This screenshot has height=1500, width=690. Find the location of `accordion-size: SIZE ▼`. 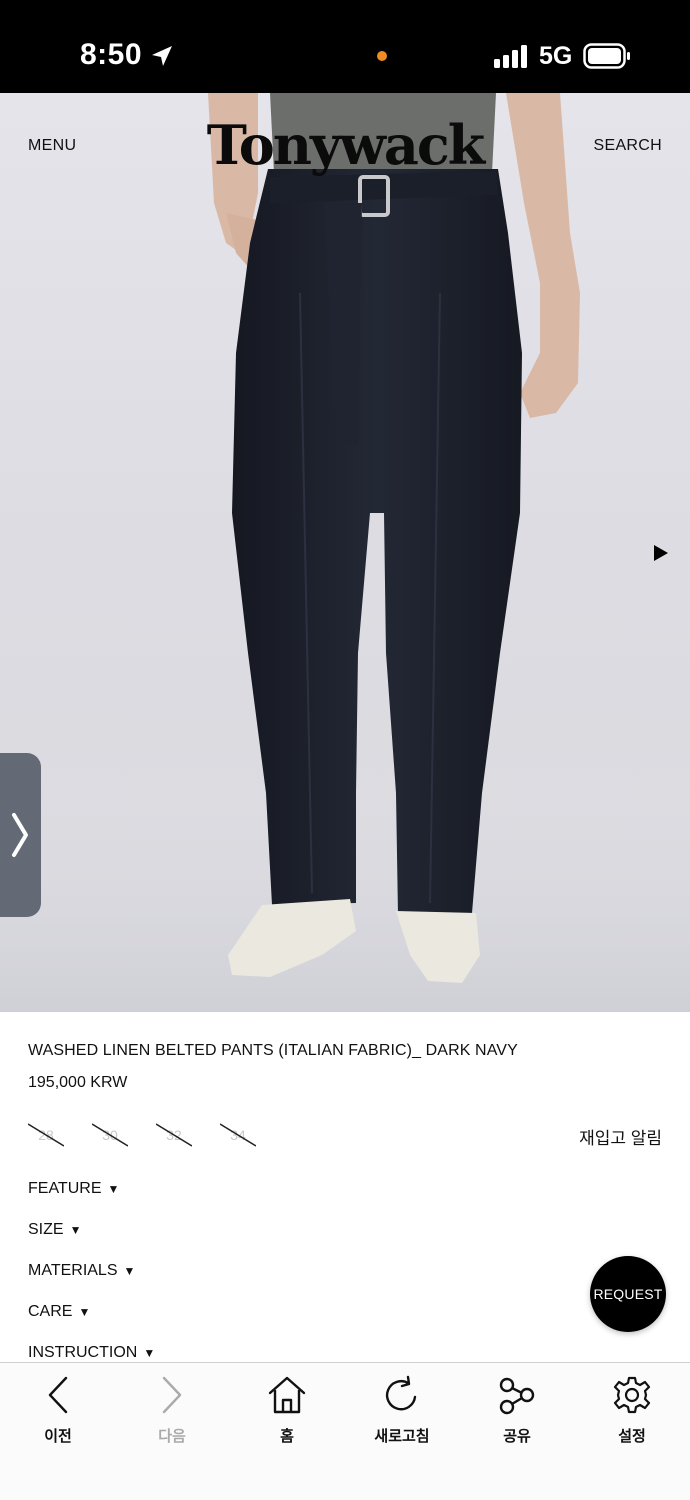

accordion-size: SIZE ▼ is located at coordinates (54, 1230).